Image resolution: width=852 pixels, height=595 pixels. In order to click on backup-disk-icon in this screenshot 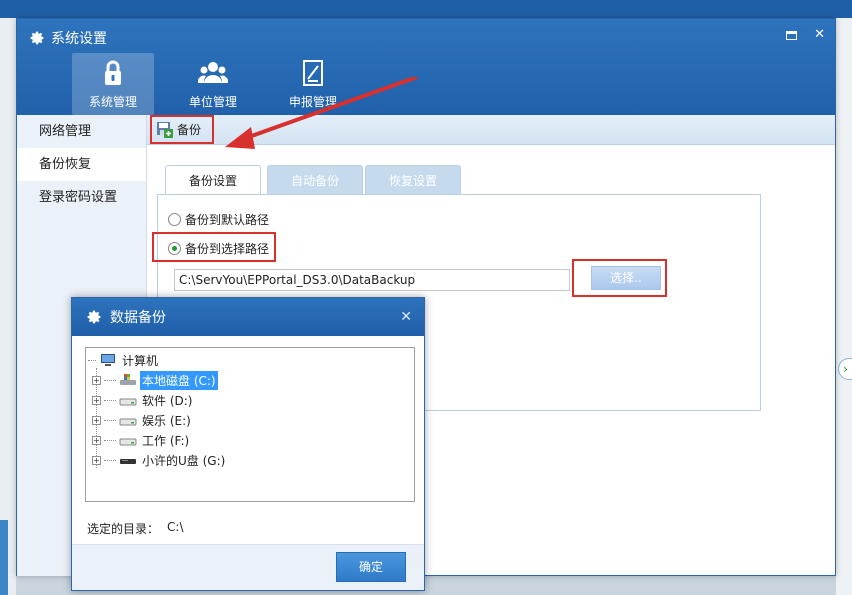, I will do `click(165, 129)`.